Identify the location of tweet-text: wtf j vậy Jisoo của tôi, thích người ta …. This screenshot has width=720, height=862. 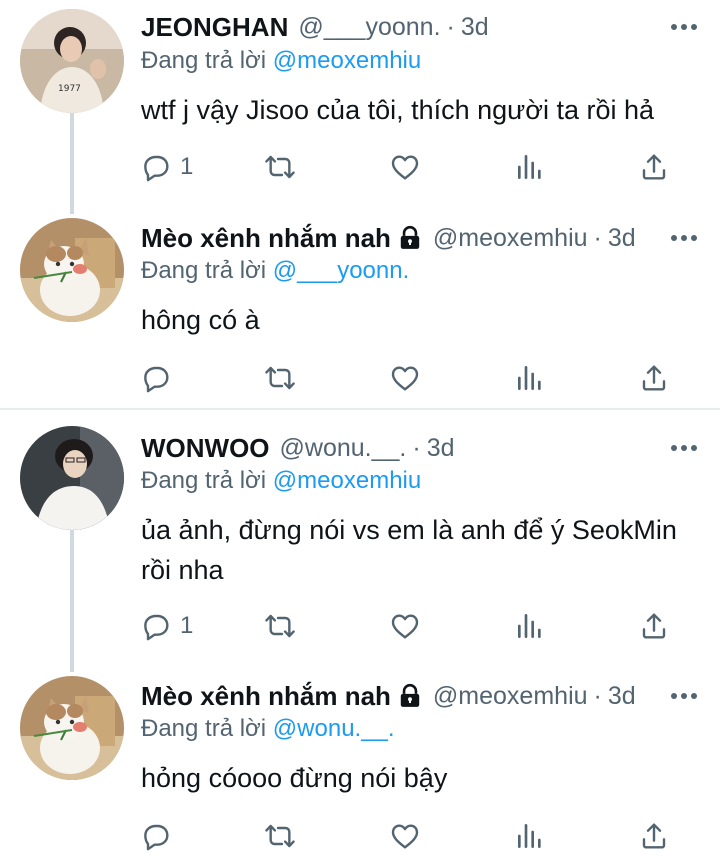
(398, 110).